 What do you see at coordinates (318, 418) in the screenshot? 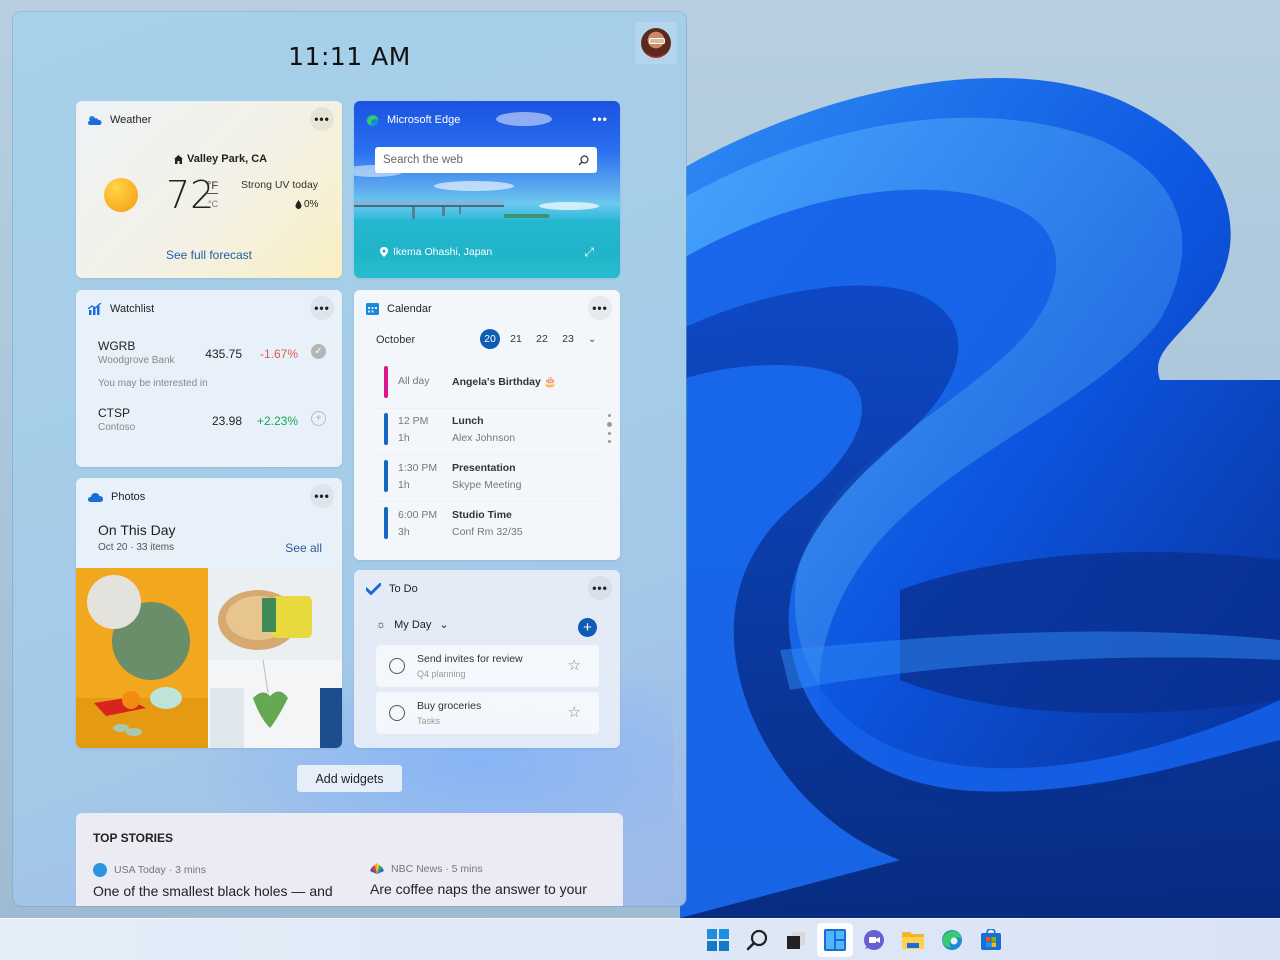
I see `add-stock-icon: +` at bounding box center [318, 418].